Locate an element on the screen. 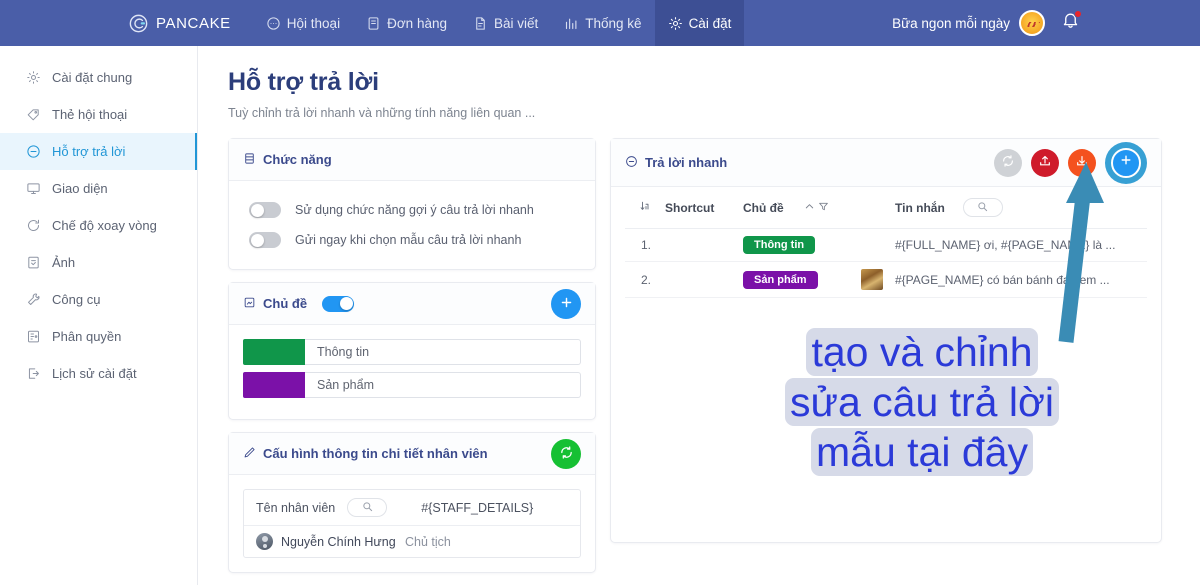 This screenshot has width=1200, height=585. sidebar-item-label: Hỗ trợ trả lời is located at coordinates (89, 151).